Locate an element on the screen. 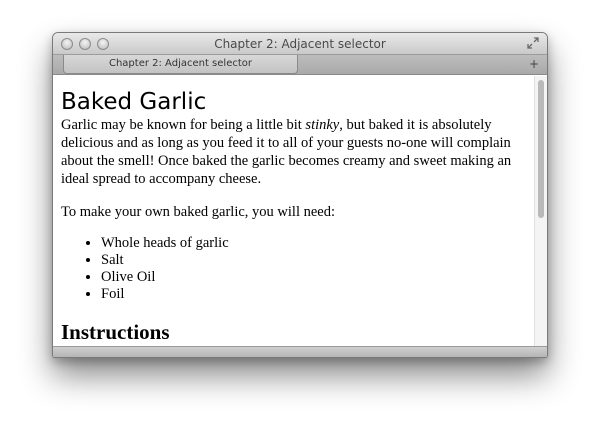  instructions-heading: Instructions is located at coordinates (115, 332).